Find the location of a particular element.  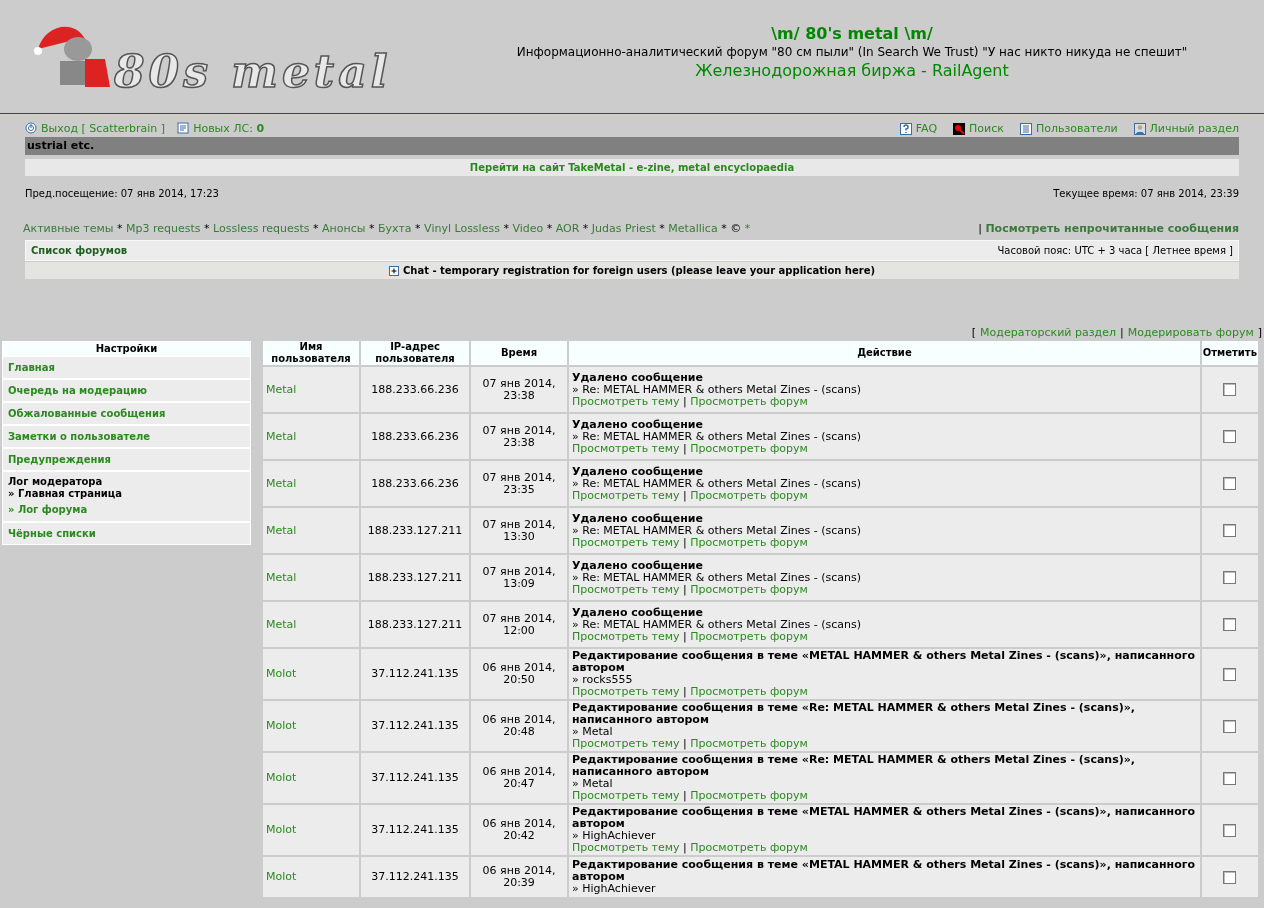

moderation-link: Модераторский раздел is located at coordinates (1048, 332).